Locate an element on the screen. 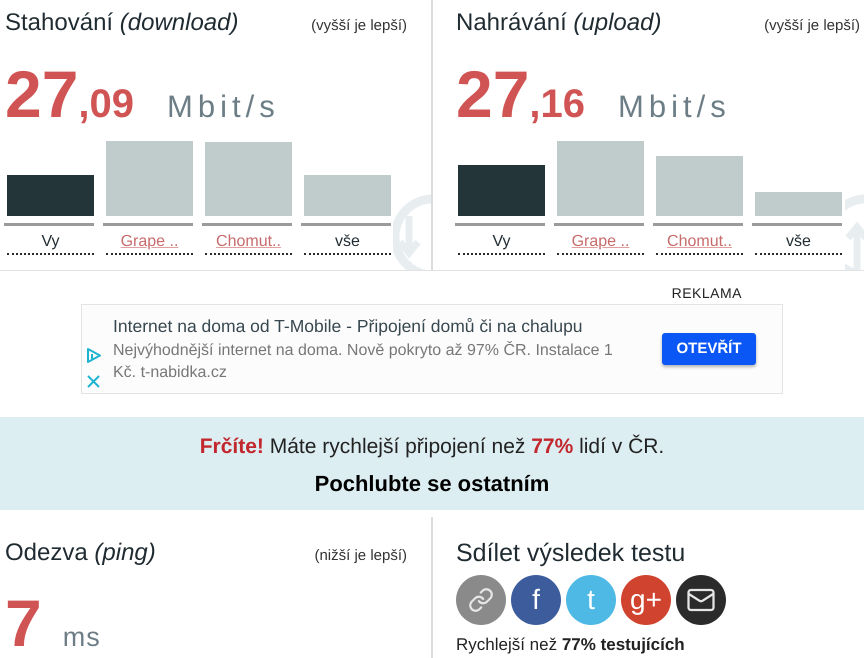 This screenshot has height=658, width=864. ping-value: 7 is located at coordinates (23, 623).